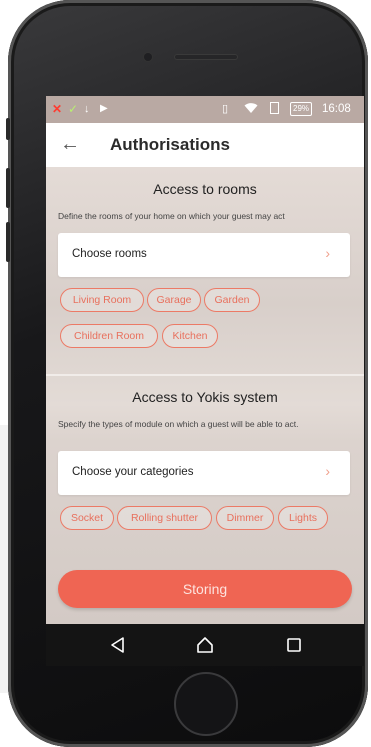 The width and height of the screenshot is (371, 747). What do you see at coordinates (225, 109) in the screenshot?
I see `vibrate-icon: ▯` at bounding box center [225, 109].